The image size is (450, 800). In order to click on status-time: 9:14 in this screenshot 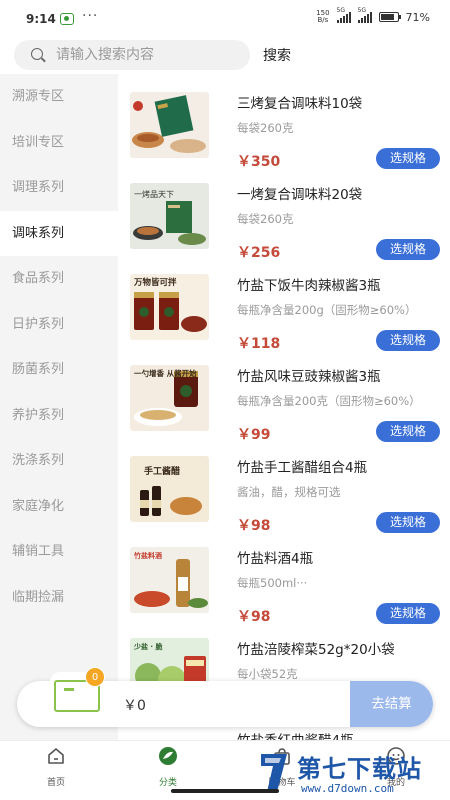, I will do `click(41, 19)`.